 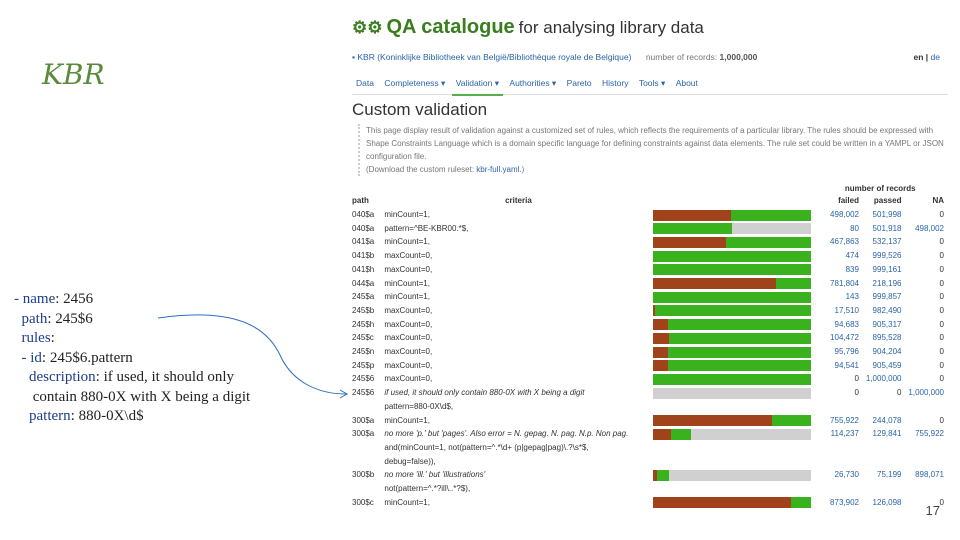 I want to click on tab-validation: Validation ▾, so click(x=477, y=84).